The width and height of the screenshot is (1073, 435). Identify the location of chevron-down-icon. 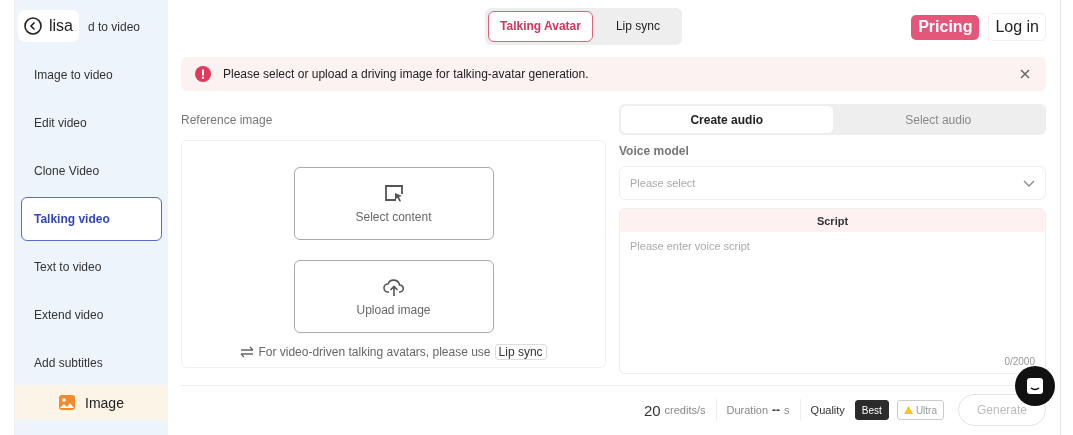
(1029, 183).